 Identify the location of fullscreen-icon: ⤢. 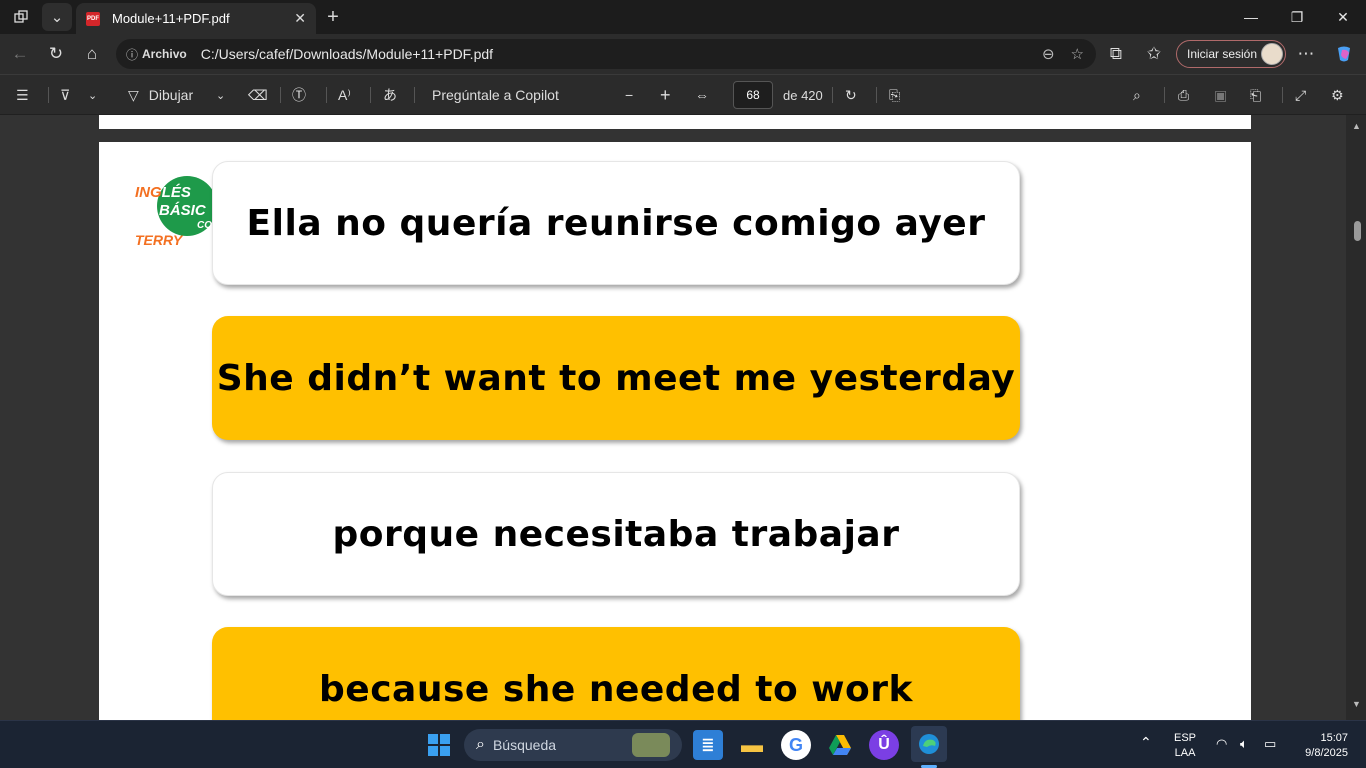
(1300, 95).